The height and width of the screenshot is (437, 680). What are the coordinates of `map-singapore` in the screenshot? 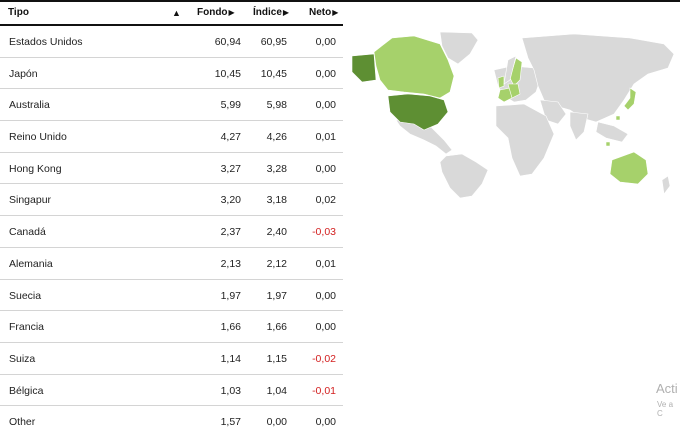 It's located at (608, 144).